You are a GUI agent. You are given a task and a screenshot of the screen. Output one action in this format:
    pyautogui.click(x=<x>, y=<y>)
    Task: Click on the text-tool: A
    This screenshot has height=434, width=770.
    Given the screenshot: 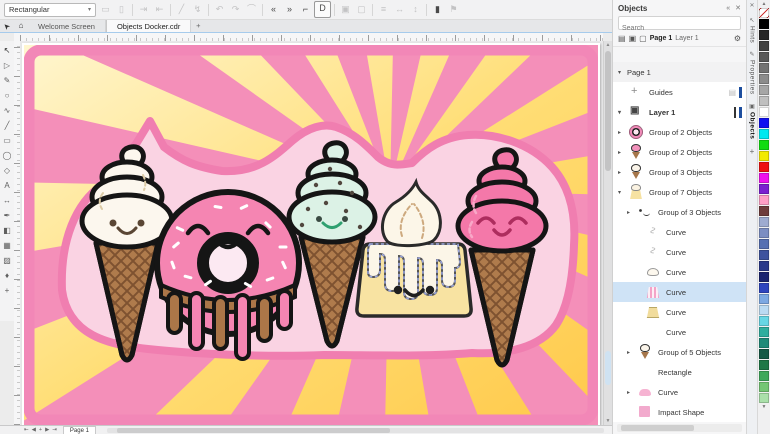 What is the action you would take?
    pyautogui.click(x=7, y=185)
    